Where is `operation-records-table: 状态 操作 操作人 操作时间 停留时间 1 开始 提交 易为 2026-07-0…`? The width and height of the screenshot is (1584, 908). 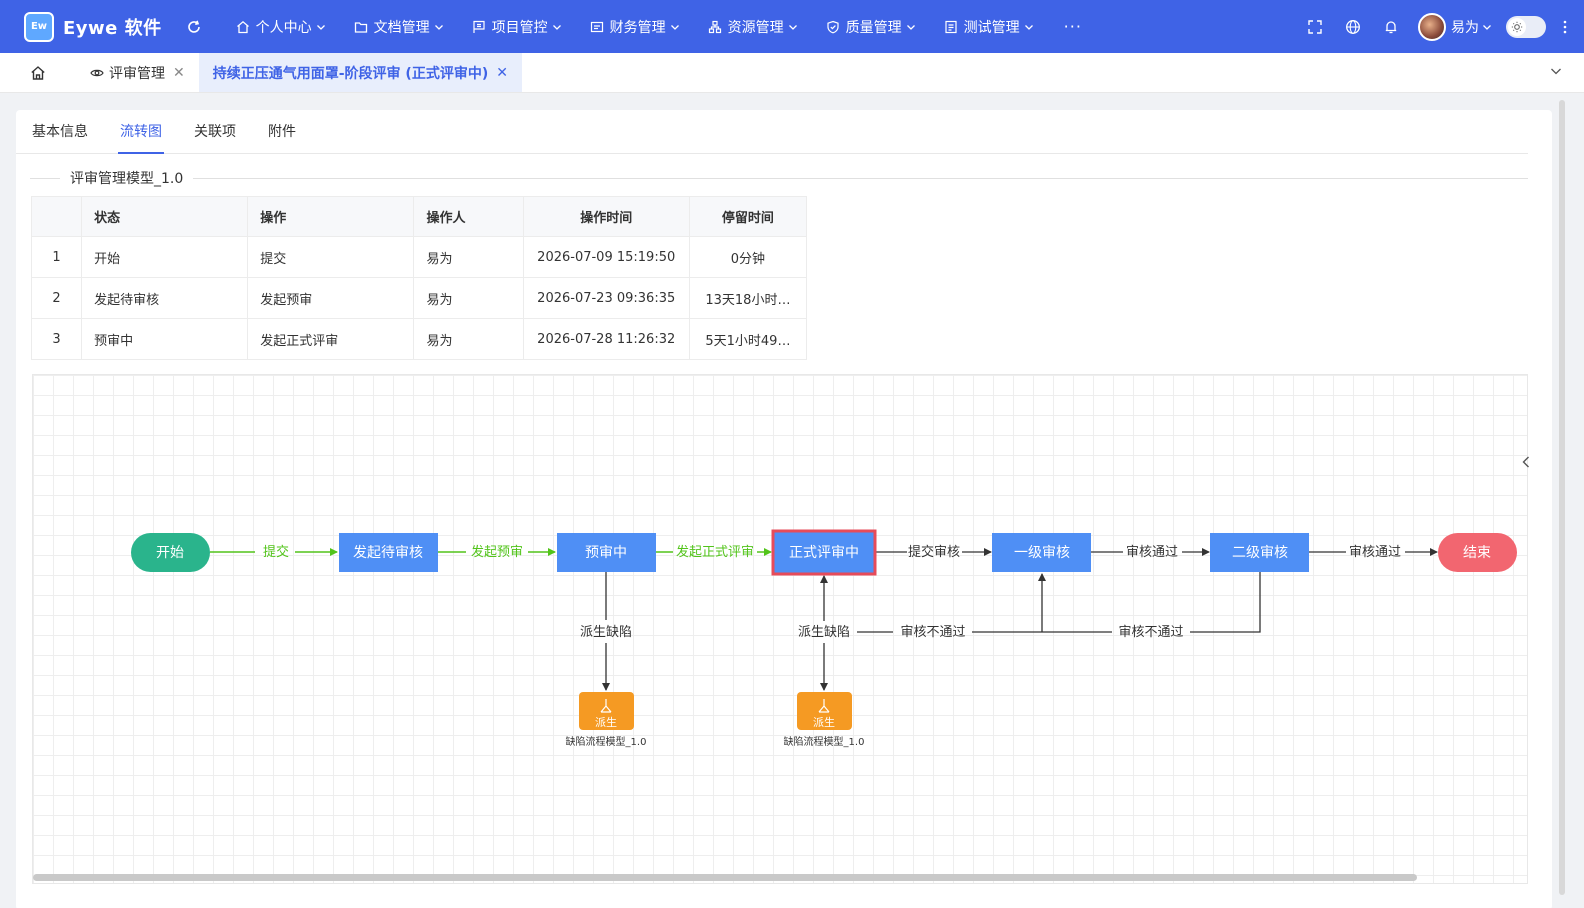
operation-records-table: 状态 操作 操作人 操作时间 停留时间 1 开始 提交 易为 2026-07-0… is located at coordinates (419, 278).